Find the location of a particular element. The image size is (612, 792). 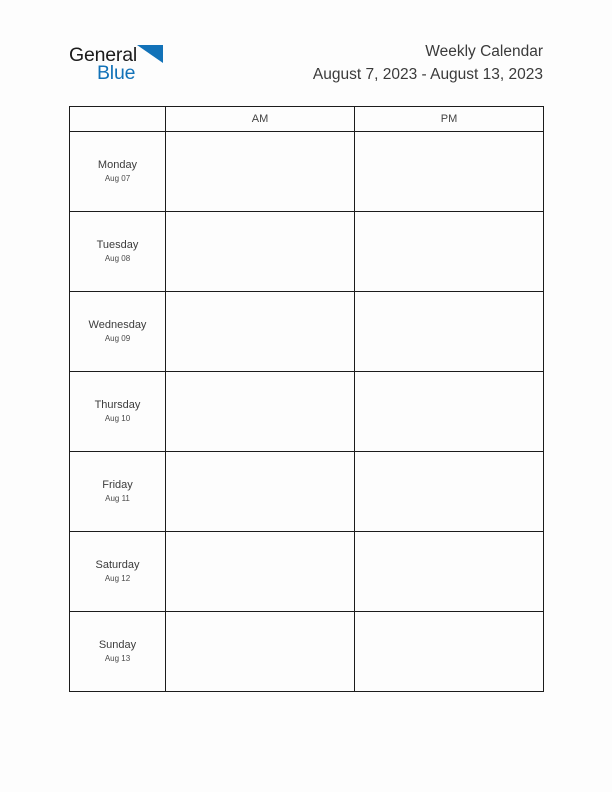

column-header-day is located at coordinates (117, 119).